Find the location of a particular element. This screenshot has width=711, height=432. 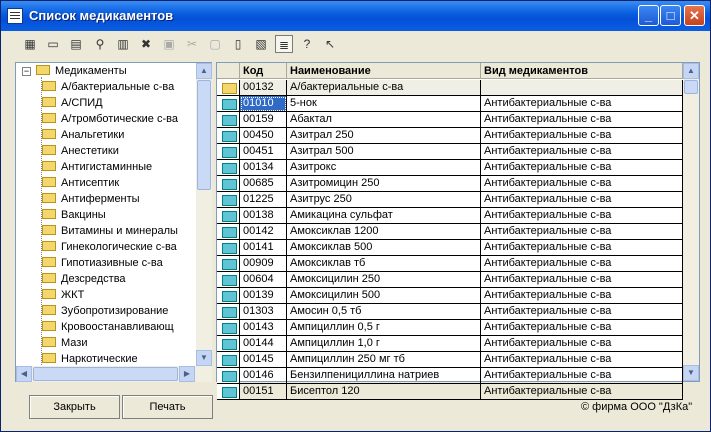

scroll-left-icon: ◀ is located at coordinates (24, 374).